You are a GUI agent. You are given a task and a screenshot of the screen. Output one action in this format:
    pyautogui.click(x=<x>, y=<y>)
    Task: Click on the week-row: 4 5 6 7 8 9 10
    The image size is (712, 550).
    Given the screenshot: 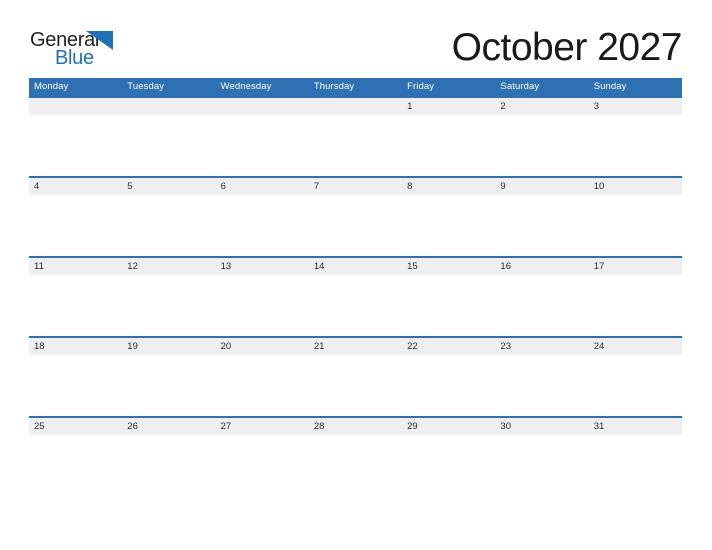 What is the action you would take?
    pyautogui.click(x=355, y=216)
    